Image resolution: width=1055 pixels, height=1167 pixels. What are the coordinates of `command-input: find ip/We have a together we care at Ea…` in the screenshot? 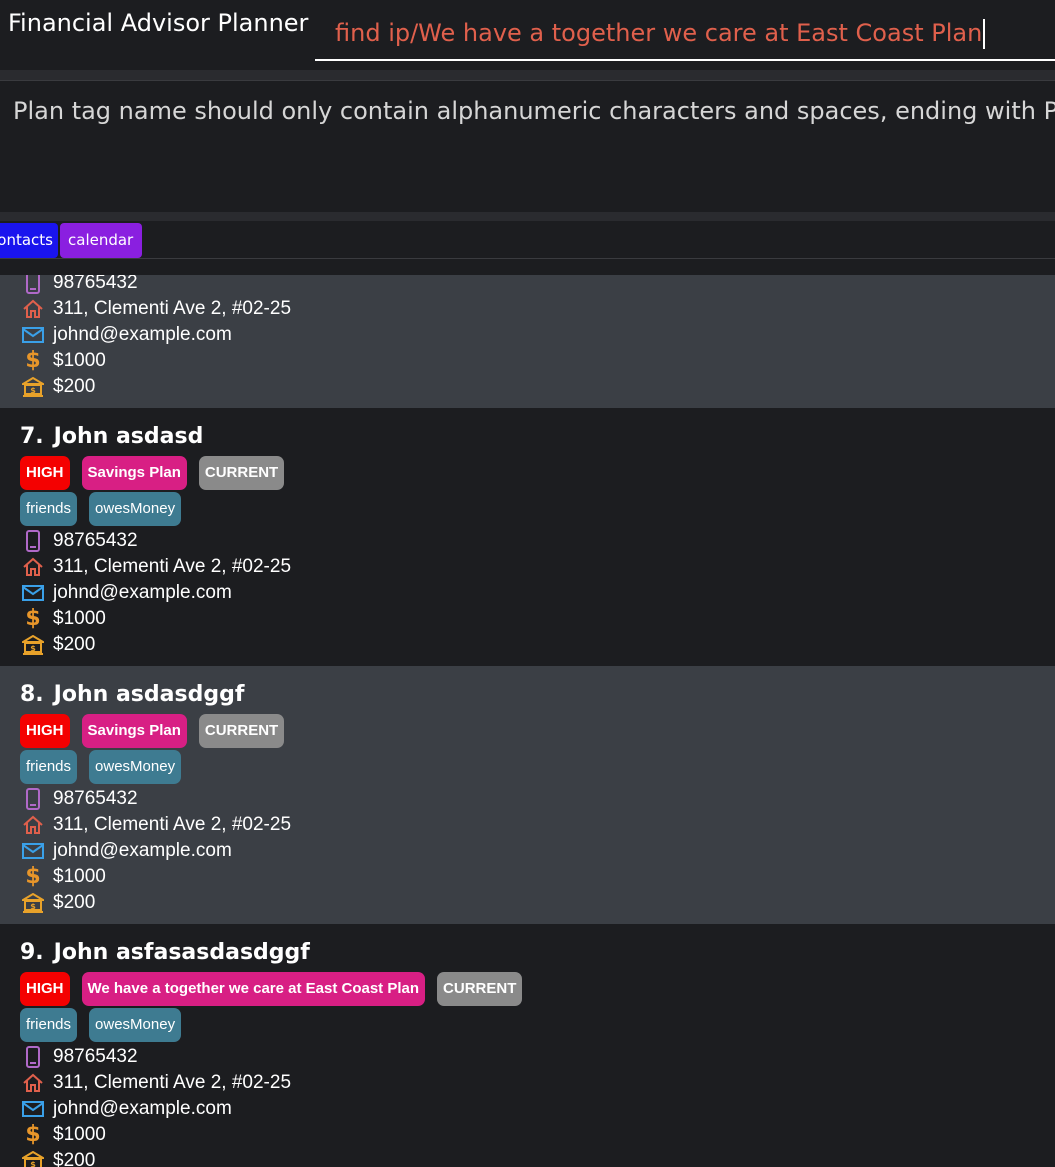 It's located at (660, 33).